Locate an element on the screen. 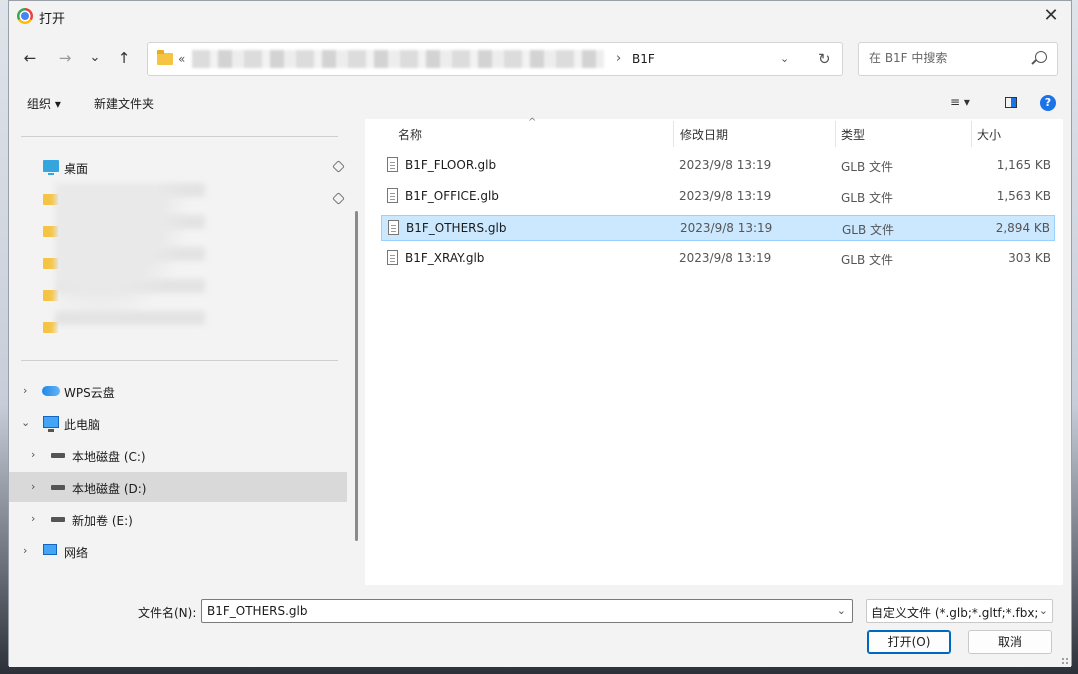  breadcrumb-blurred-path is located at coordinates (398, 59).